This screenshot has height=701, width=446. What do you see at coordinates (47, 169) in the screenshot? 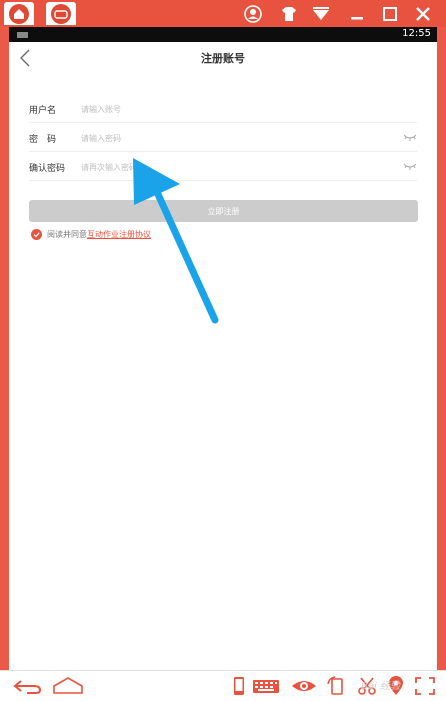
I see `confirm-password-label: 确认密码` at bounding box center [47, 169].